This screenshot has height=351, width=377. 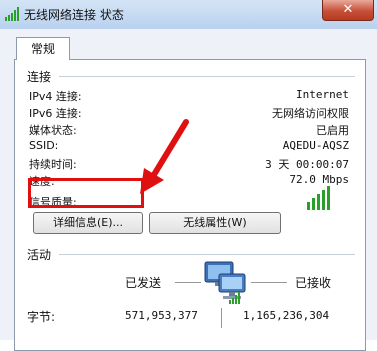 I want to click on sent-label: 已发送, so click(x=143, y=283).